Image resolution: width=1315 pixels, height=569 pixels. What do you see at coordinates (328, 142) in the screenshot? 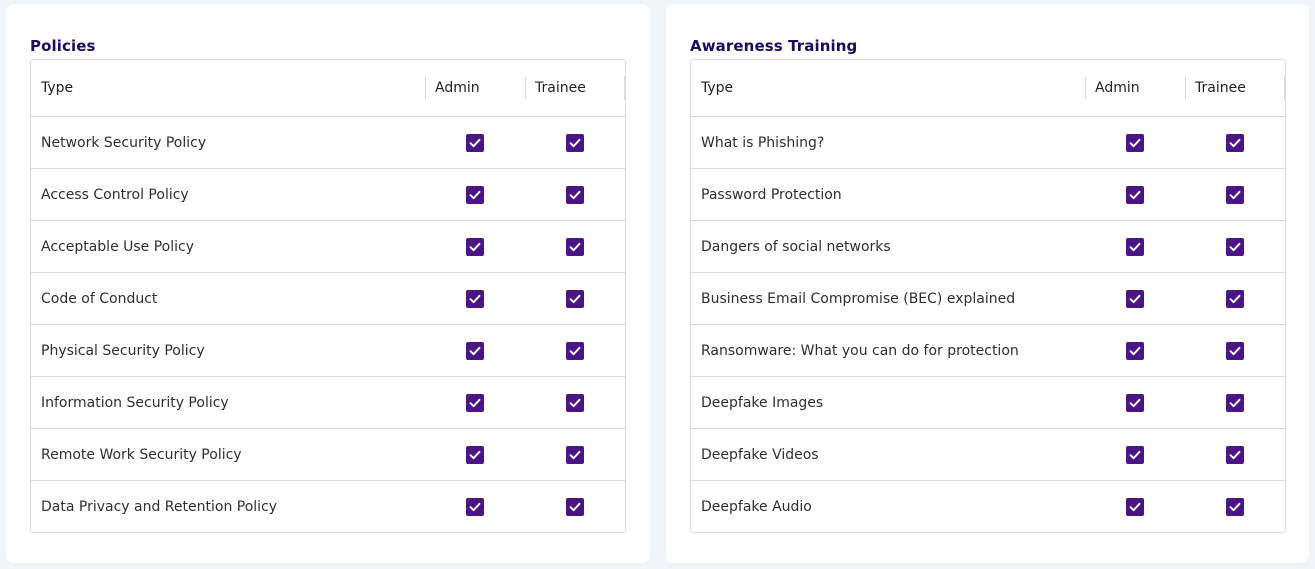
I see `table-row: Network Security Policy` at bounding box center [328, 142].